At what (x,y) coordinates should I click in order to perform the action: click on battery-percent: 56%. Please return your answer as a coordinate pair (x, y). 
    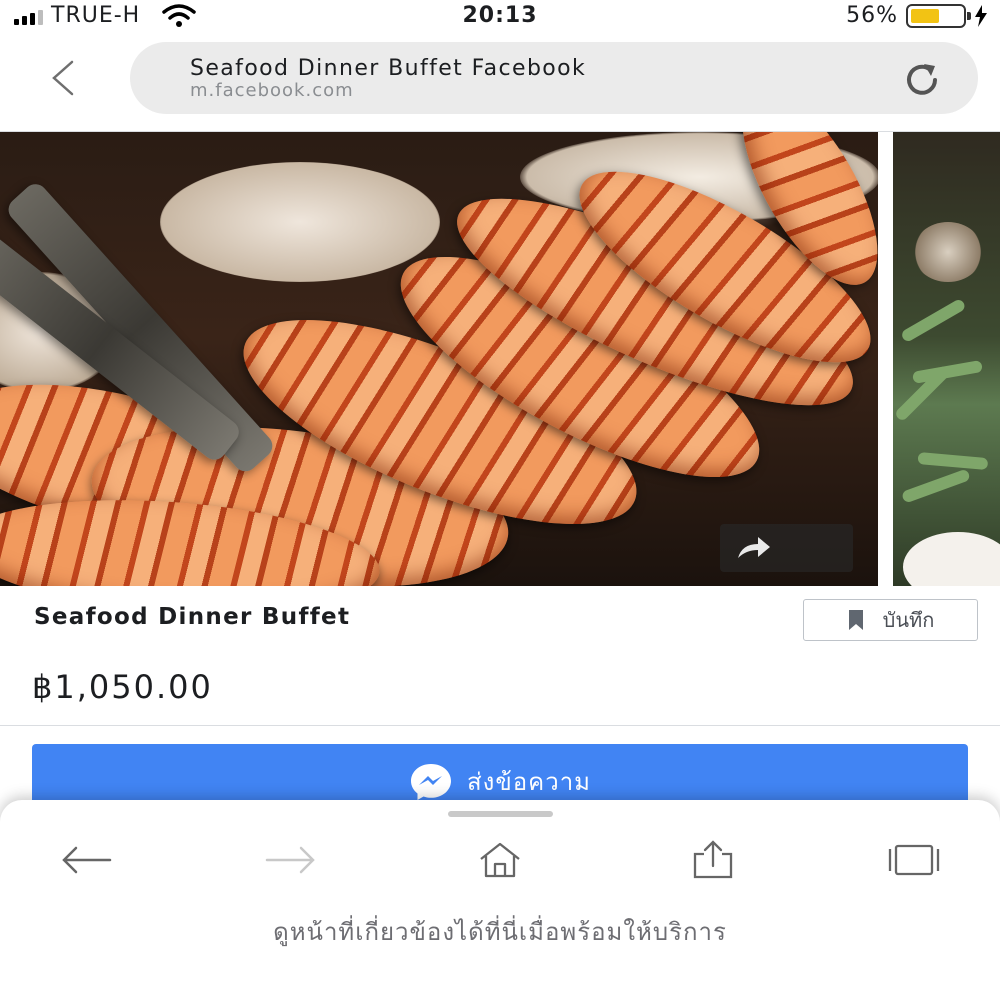
    Looking at the image, I should click on (872, 15).